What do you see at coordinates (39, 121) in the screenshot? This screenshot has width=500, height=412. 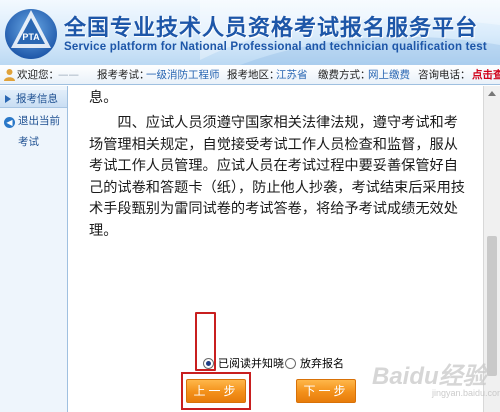 I see `sidebar-item-label: 退出当前` at bounding box center [39, 121].